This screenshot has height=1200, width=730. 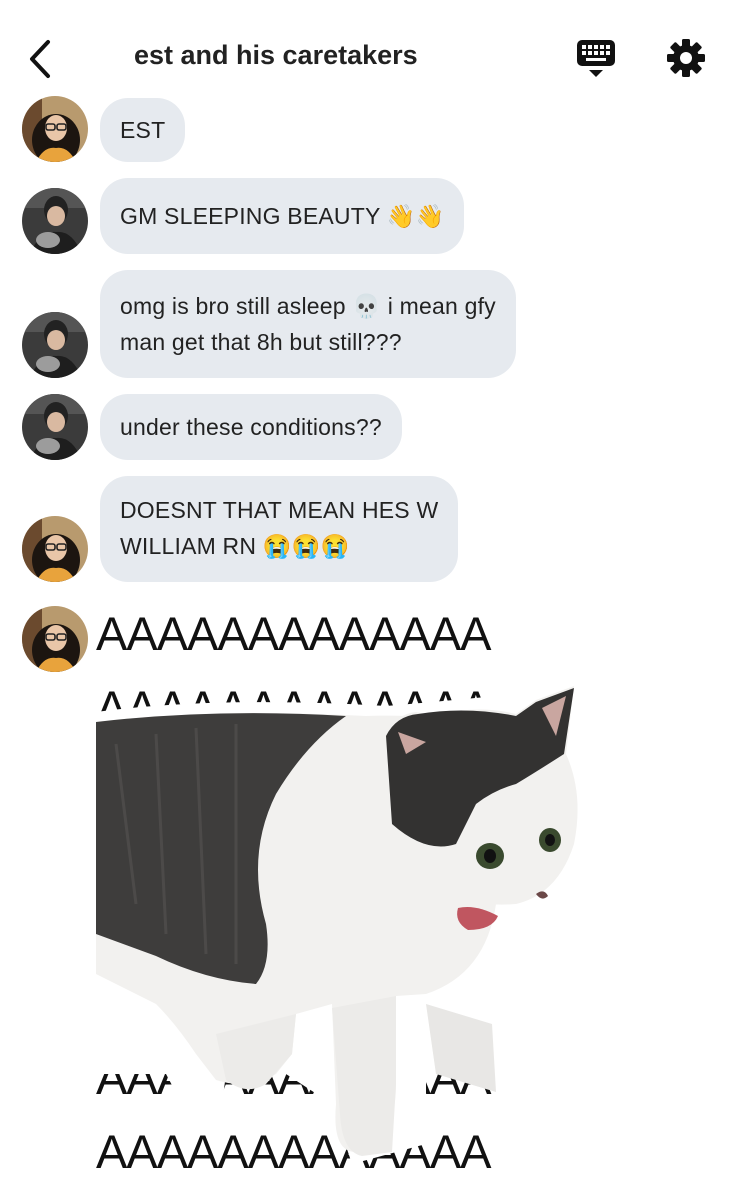 I want to click on gear-icon, so click(x=686, y=58).